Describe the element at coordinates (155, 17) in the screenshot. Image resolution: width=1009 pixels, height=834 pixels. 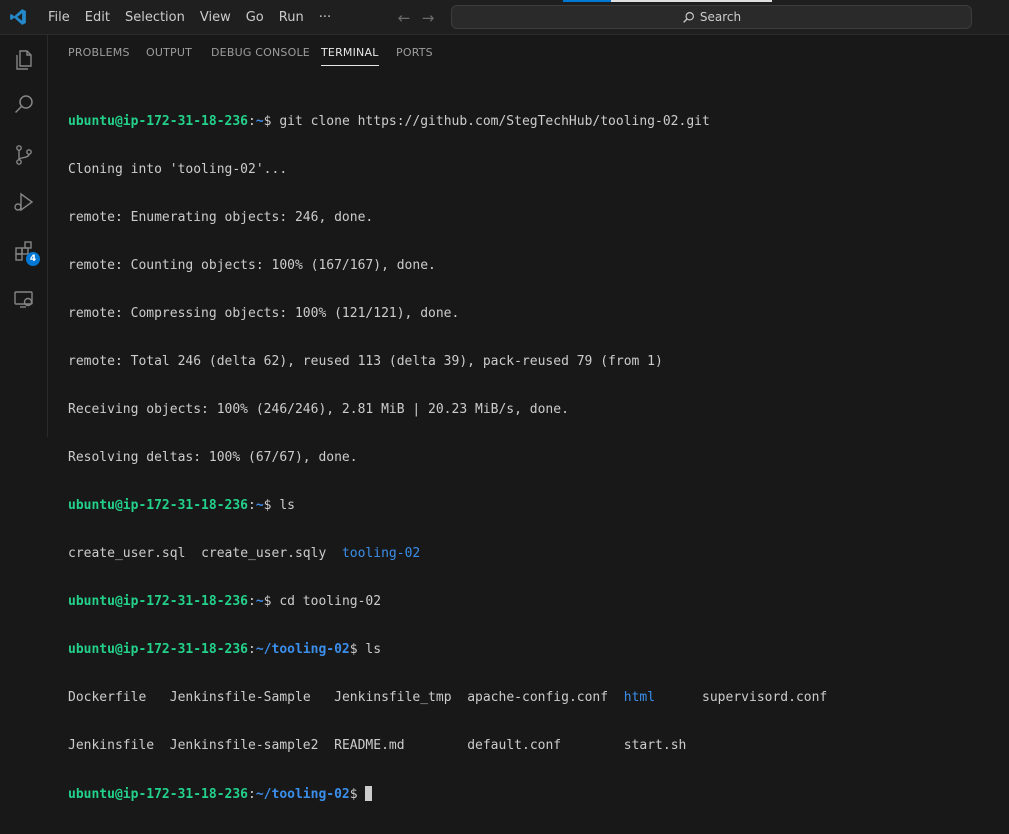
I see `menu-selection: Selection` at that location.